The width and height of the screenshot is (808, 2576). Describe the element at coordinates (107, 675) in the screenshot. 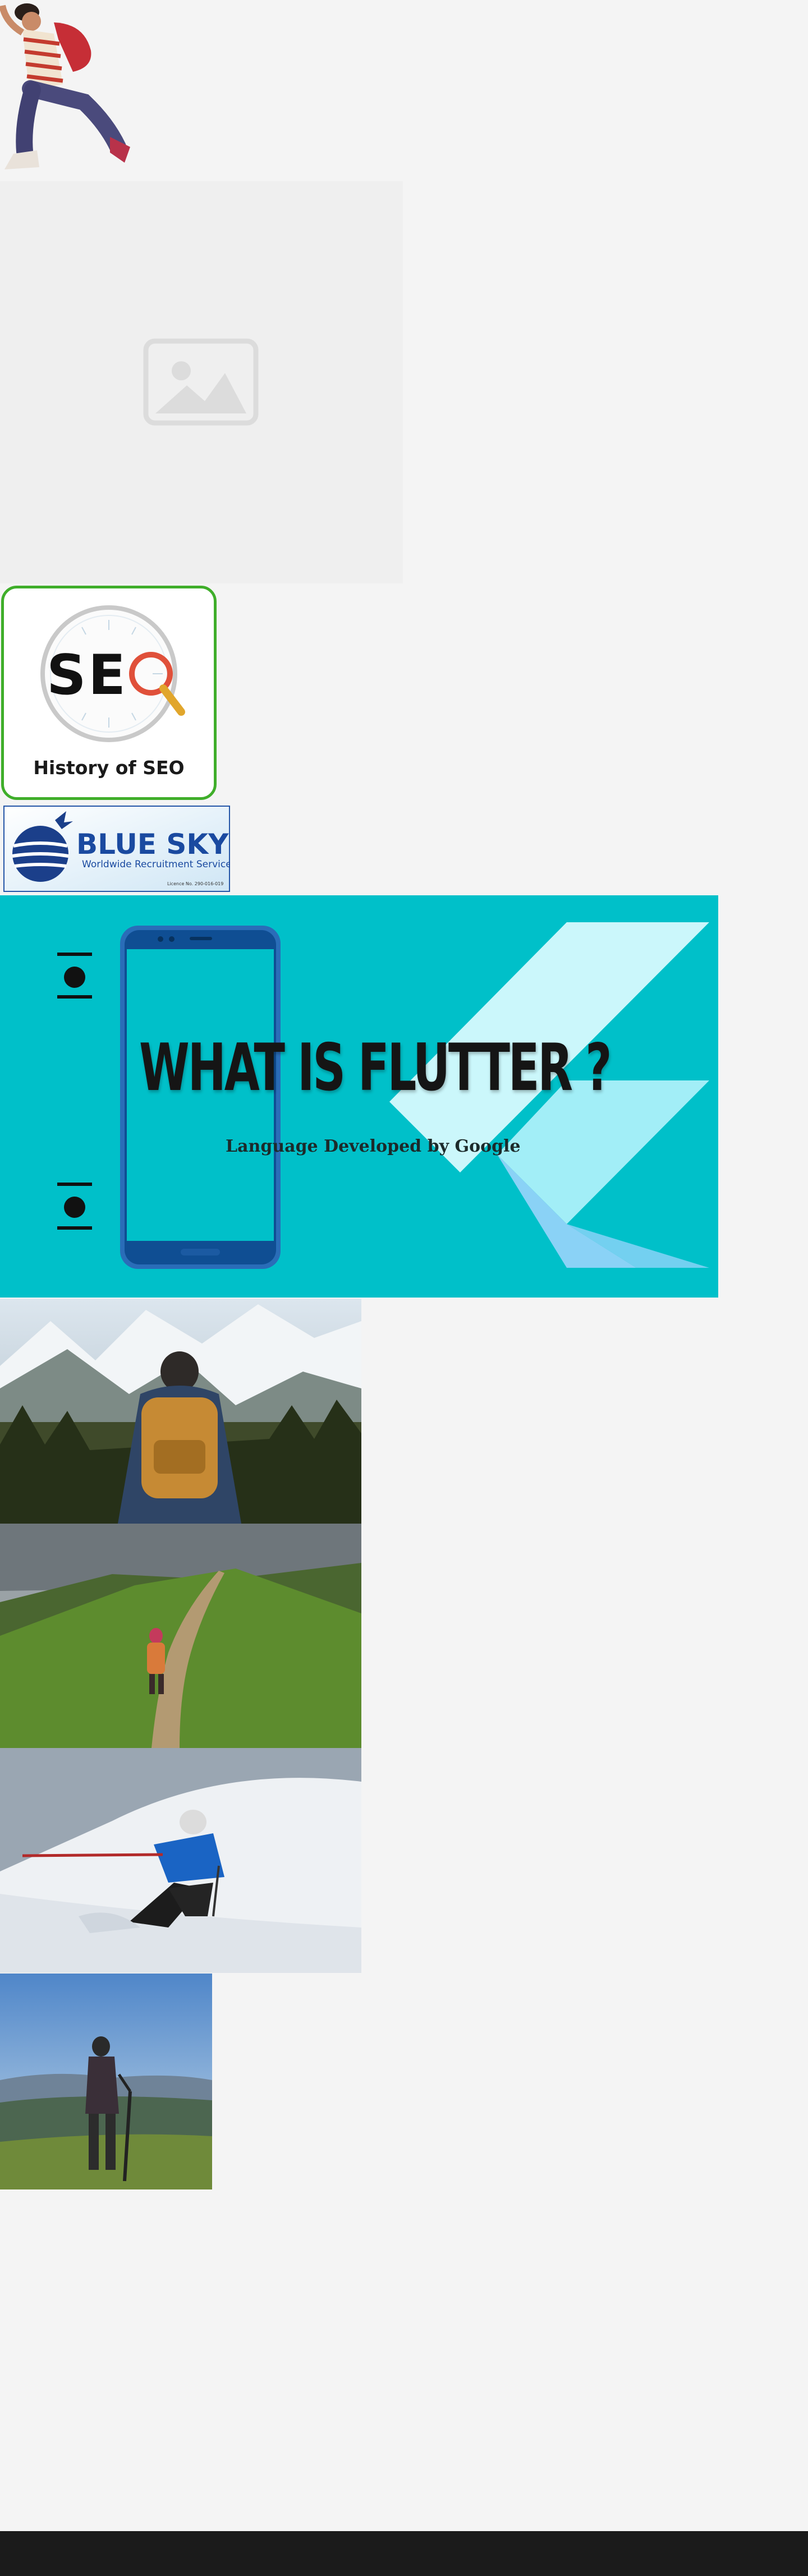

I see `svg-text: E` at that location.